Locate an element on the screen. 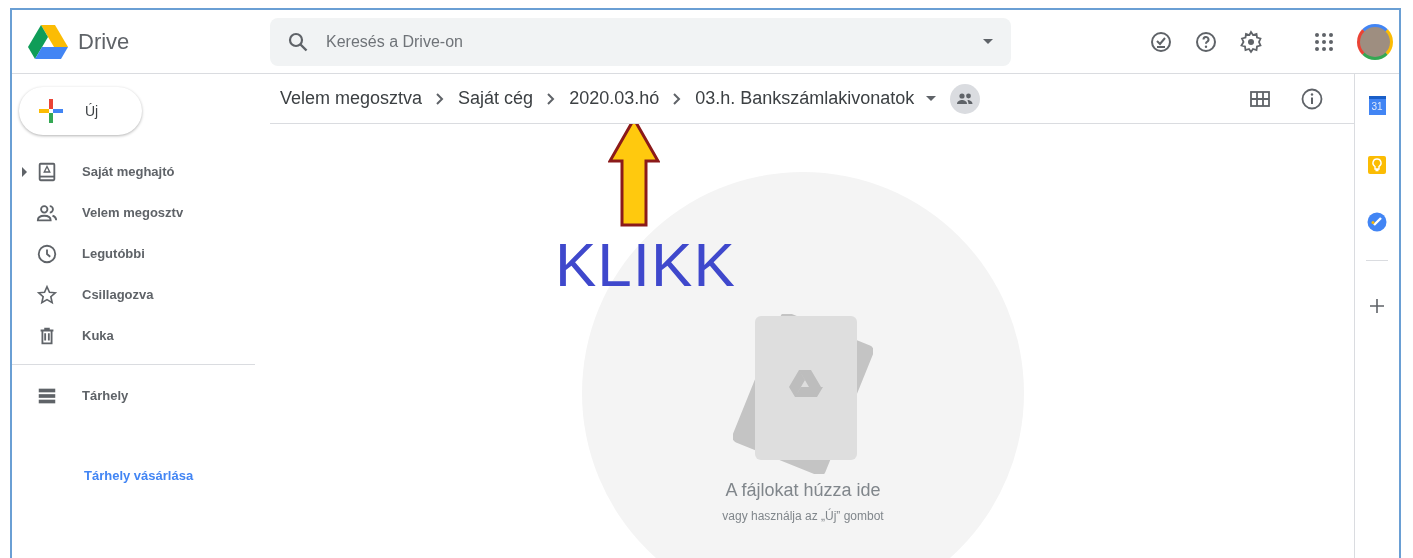 The width and height of the screenshot is (1413, 558). add-icon is located at coordinates (1377, 306).